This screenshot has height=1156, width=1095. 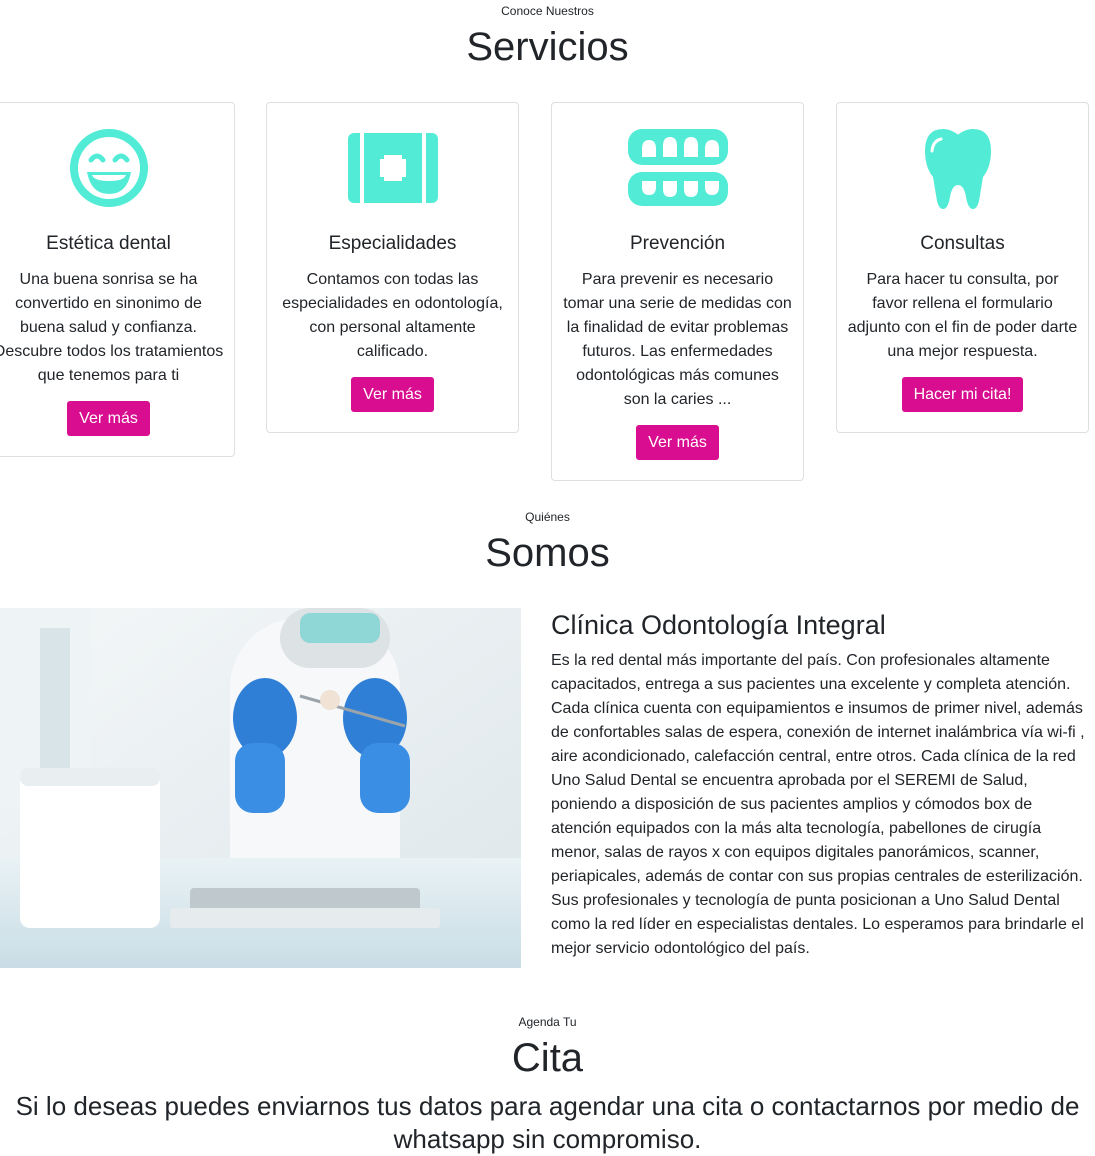 I want to click on services-title: Servicios, so click(x=547, y=47).